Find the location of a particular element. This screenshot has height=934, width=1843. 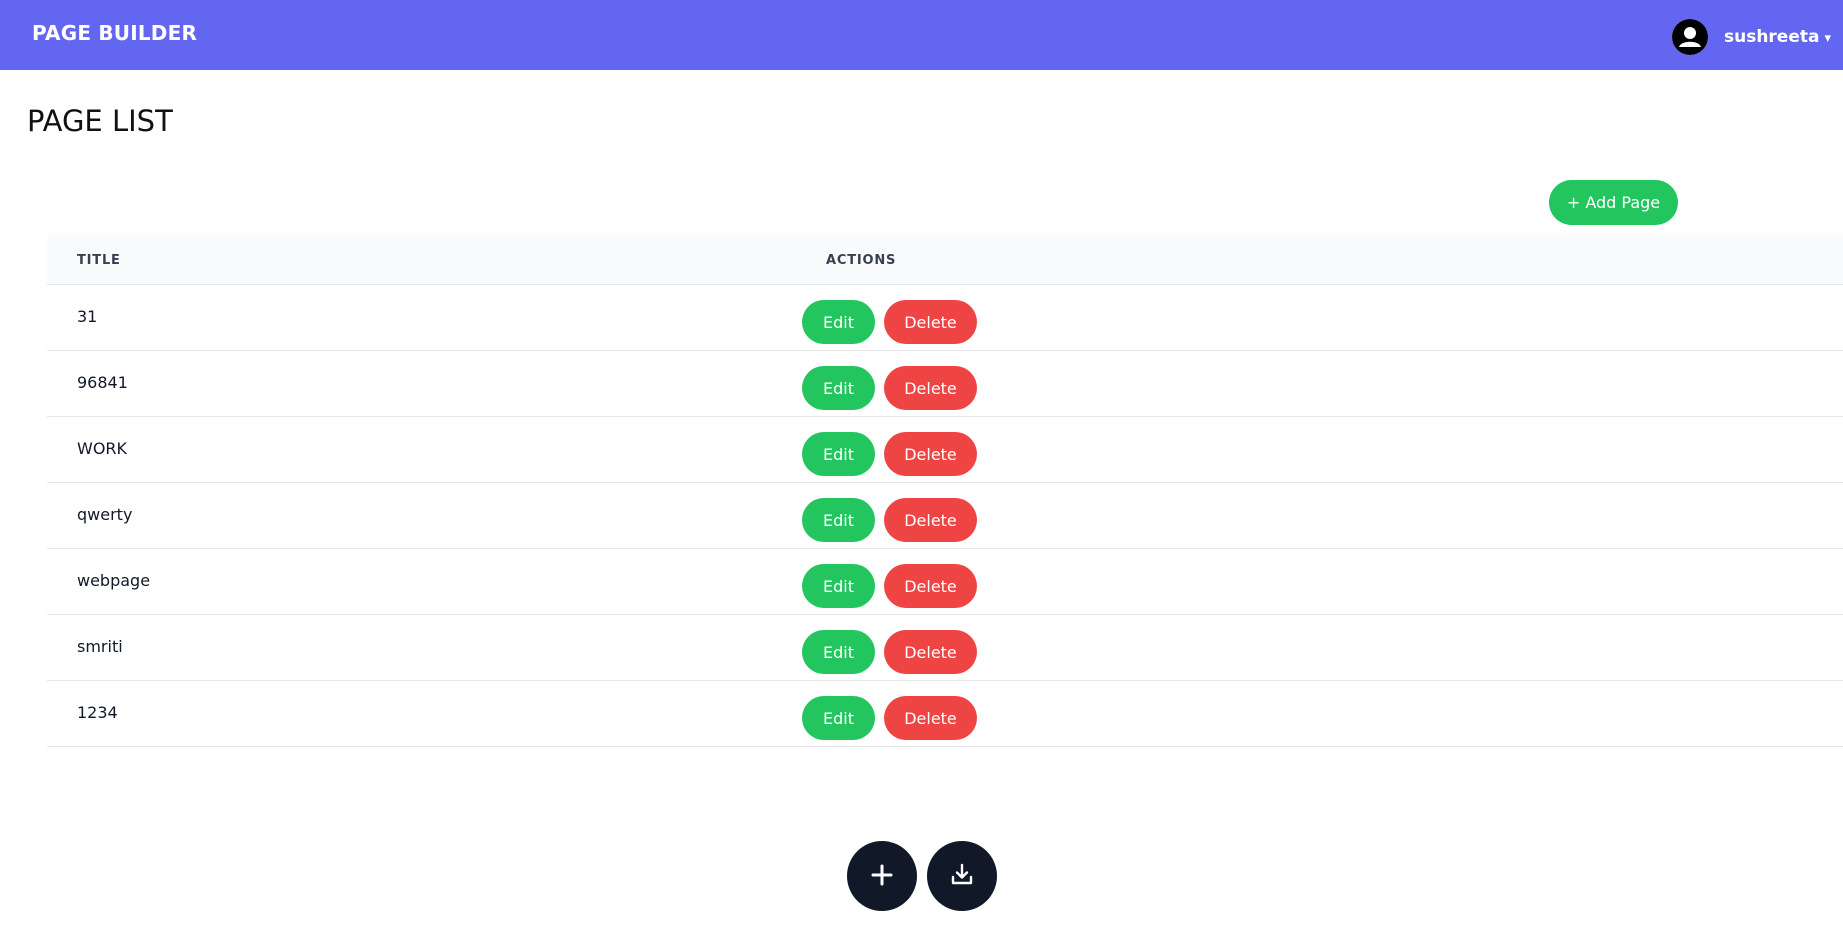

table-row: qwerty Edit Delete is located at coordinates (945, 516).